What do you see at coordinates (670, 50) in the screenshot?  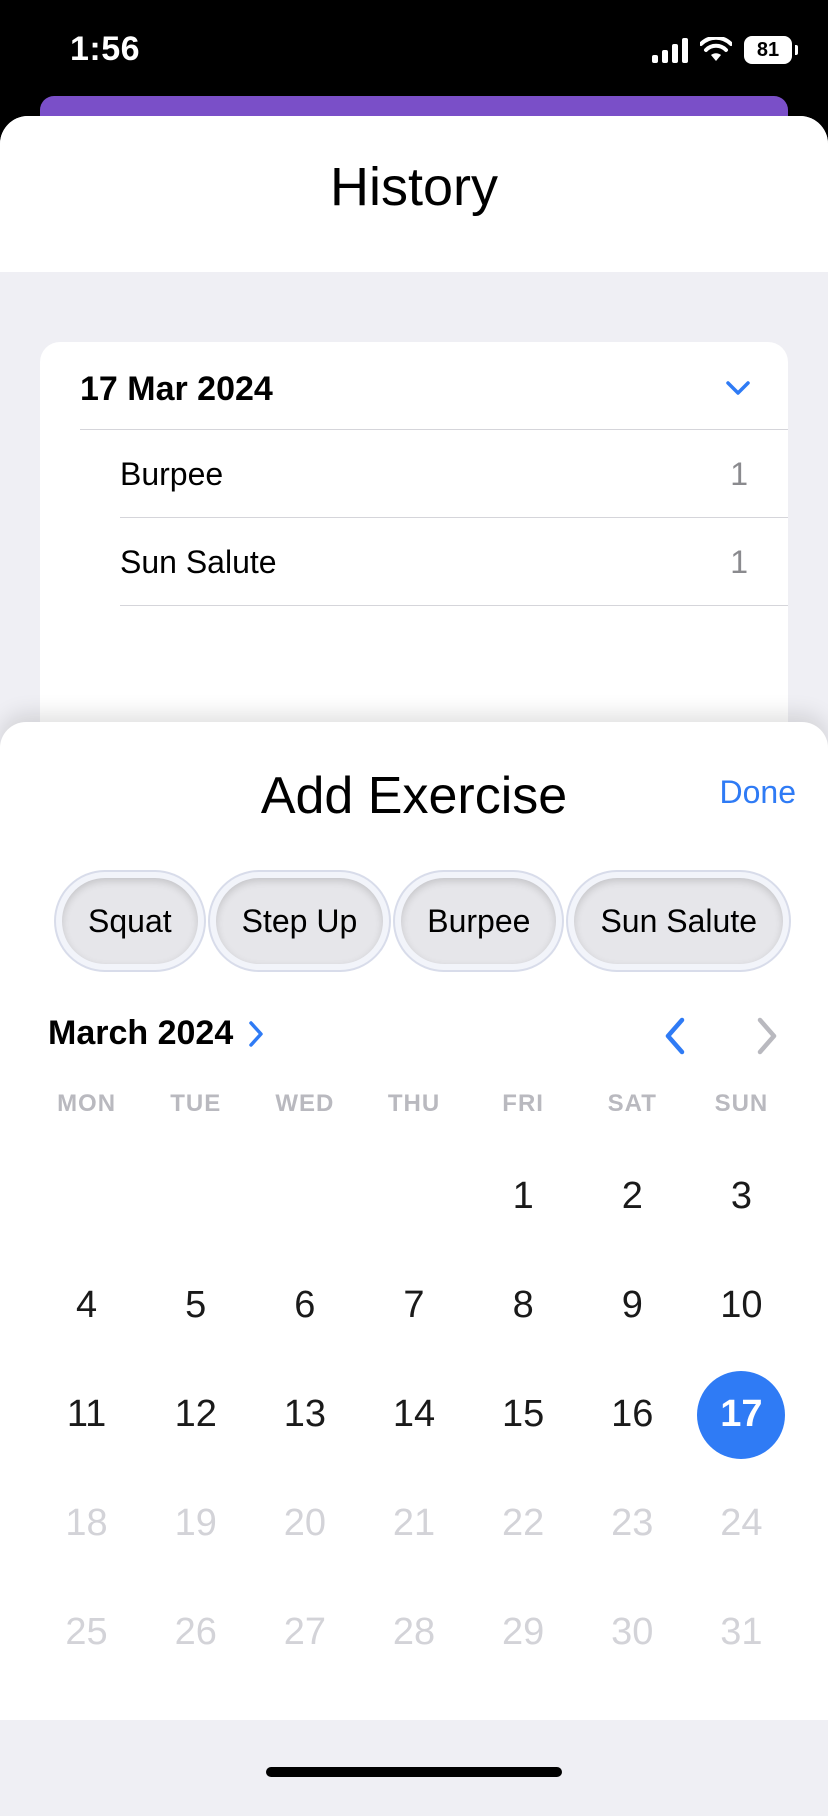 I see `cellular-signal-icon` at bounding box center [670, 50].